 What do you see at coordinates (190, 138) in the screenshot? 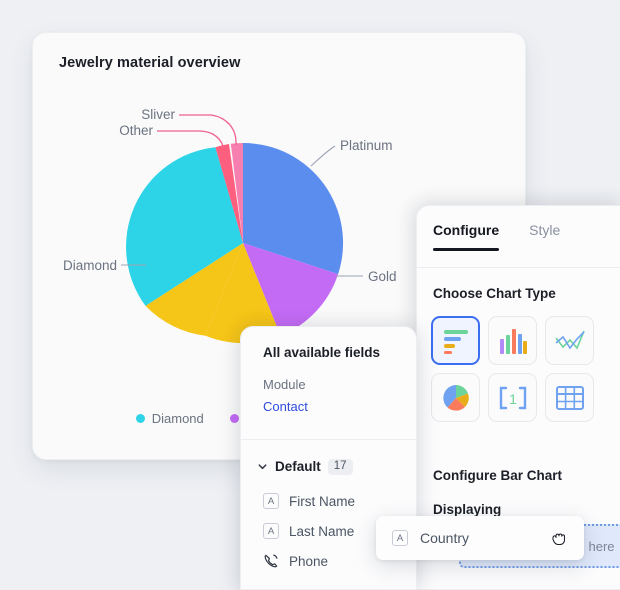
I see `callout-line-other` at bounding box center [190, 138].